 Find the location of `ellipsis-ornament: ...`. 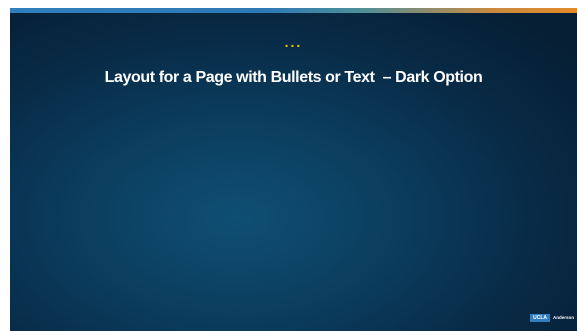

ellipsis-ornament: ... is located at coordinates (293, 42).